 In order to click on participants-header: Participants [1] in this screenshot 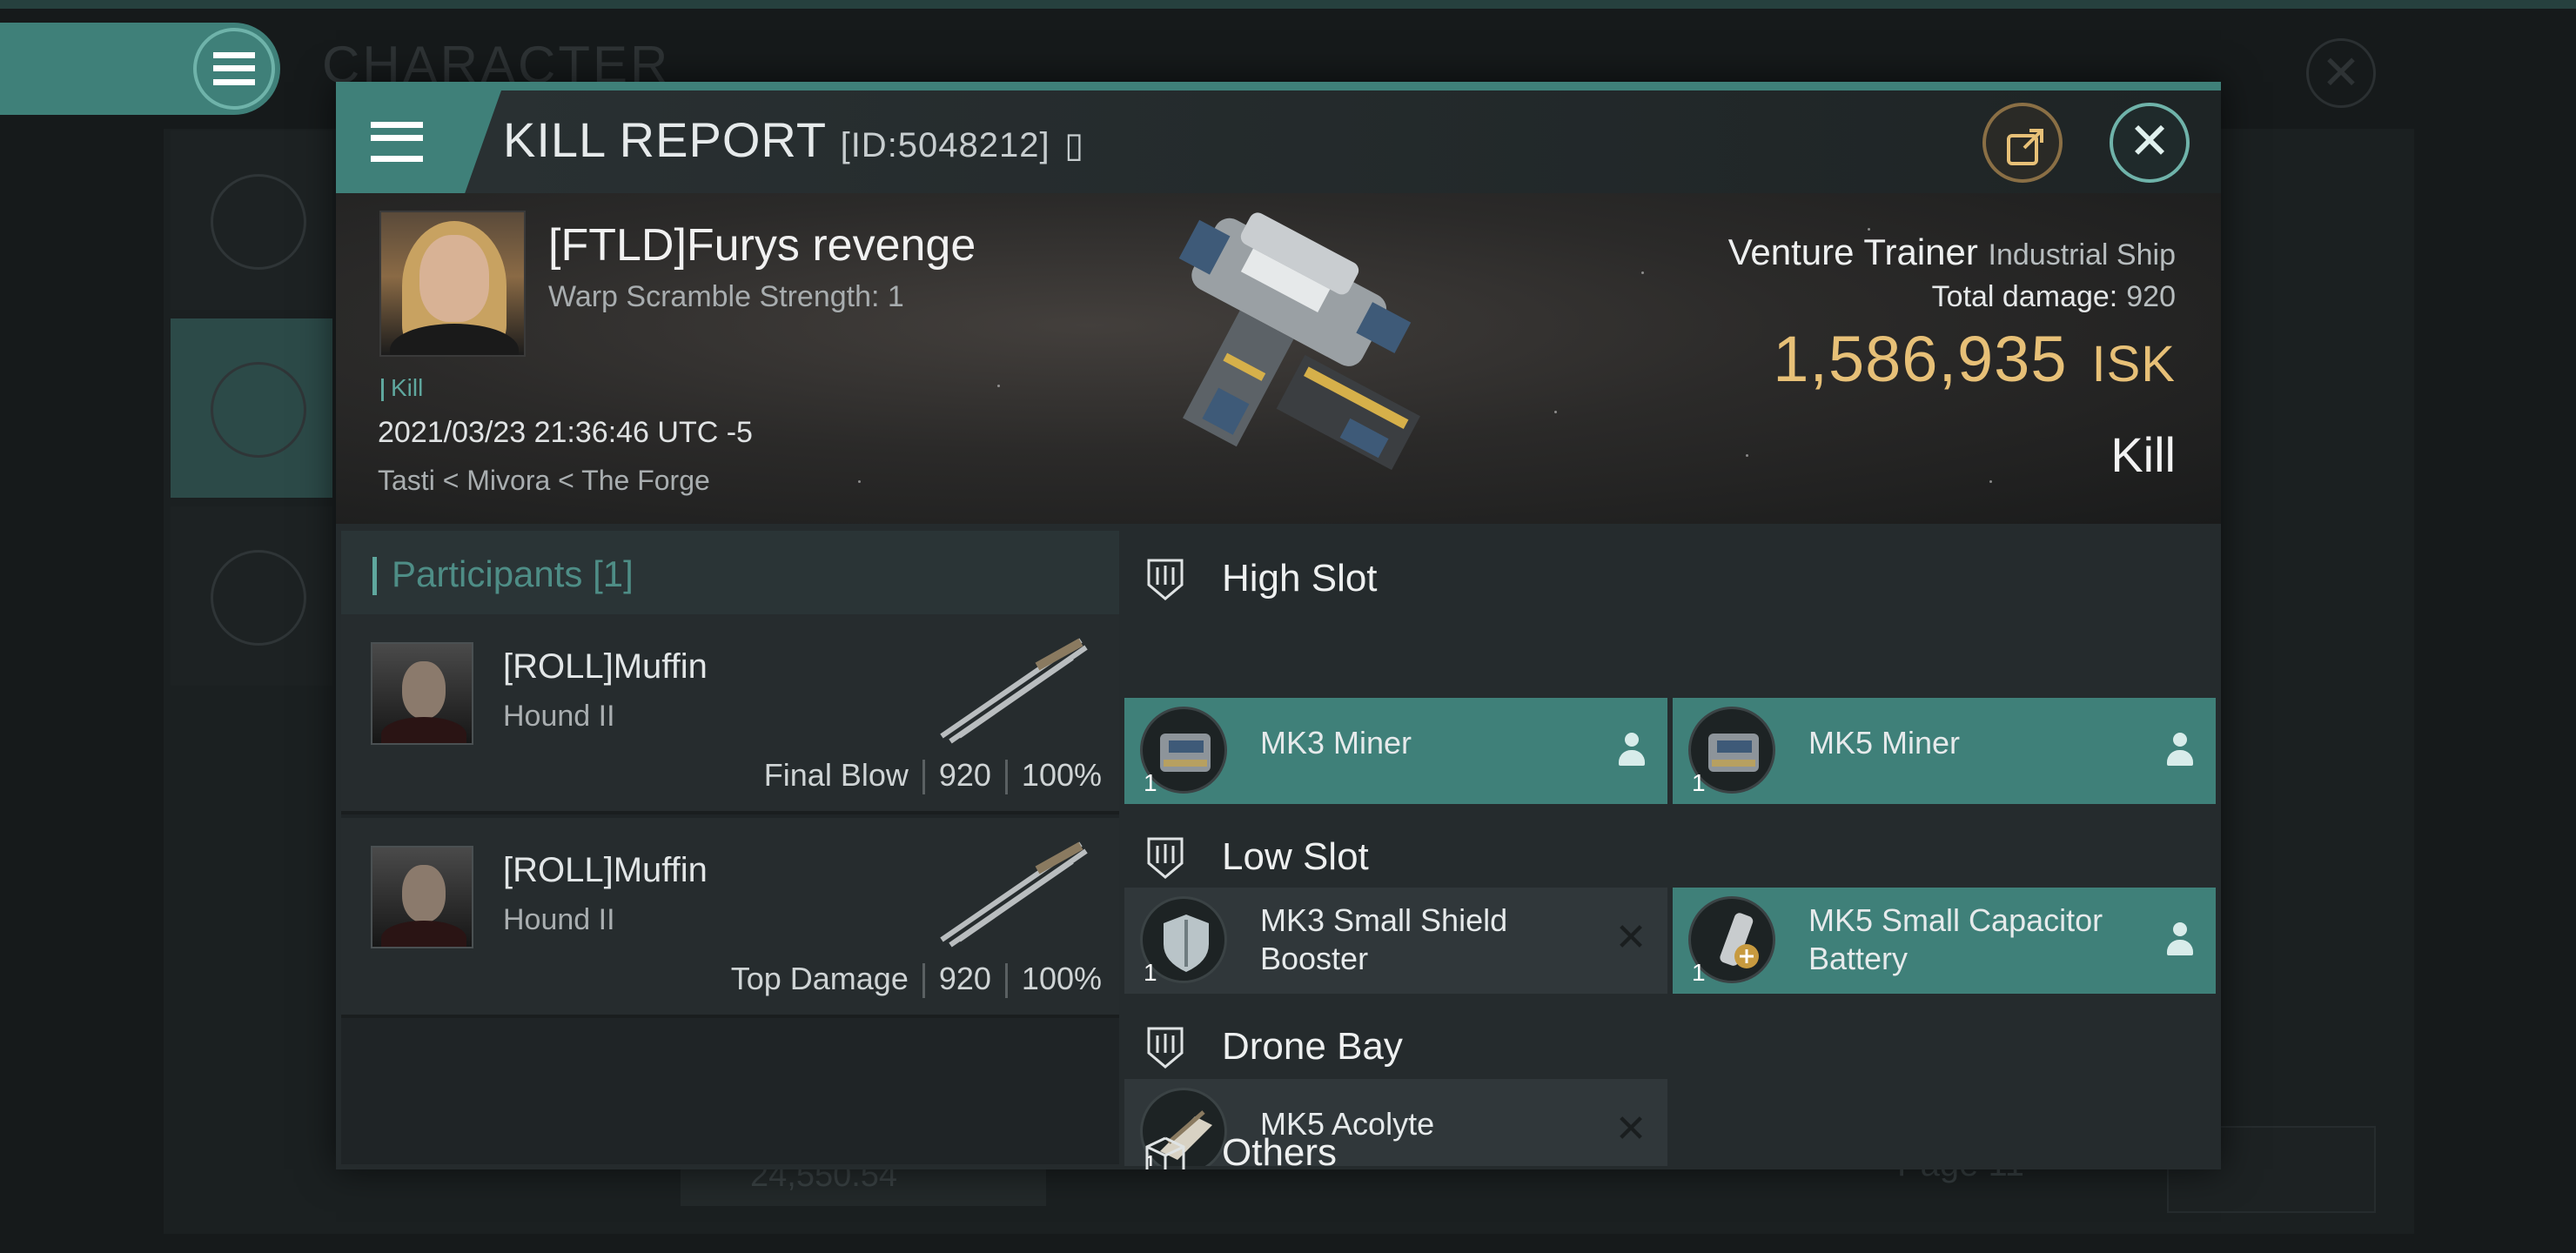, I will do `click(730, 572)`.